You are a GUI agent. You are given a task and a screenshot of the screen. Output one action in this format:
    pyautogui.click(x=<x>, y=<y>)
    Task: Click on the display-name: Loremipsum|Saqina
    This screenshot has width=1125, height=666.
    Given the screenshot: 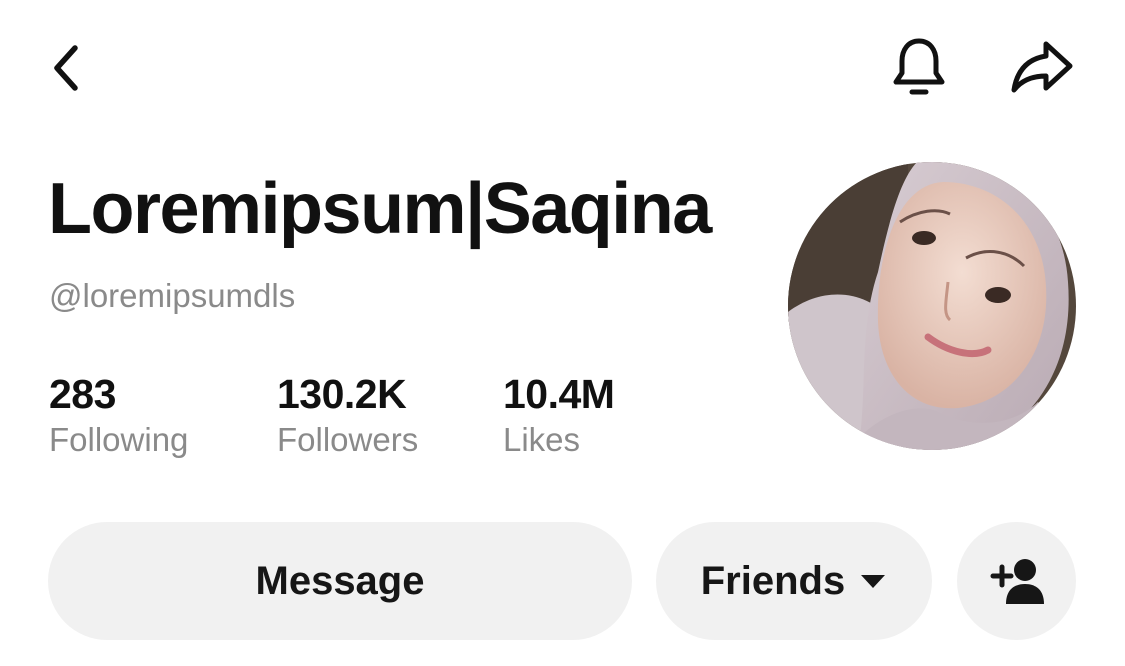 What is the action you would take?
    pyautogui.click(x=380, y=209)
    